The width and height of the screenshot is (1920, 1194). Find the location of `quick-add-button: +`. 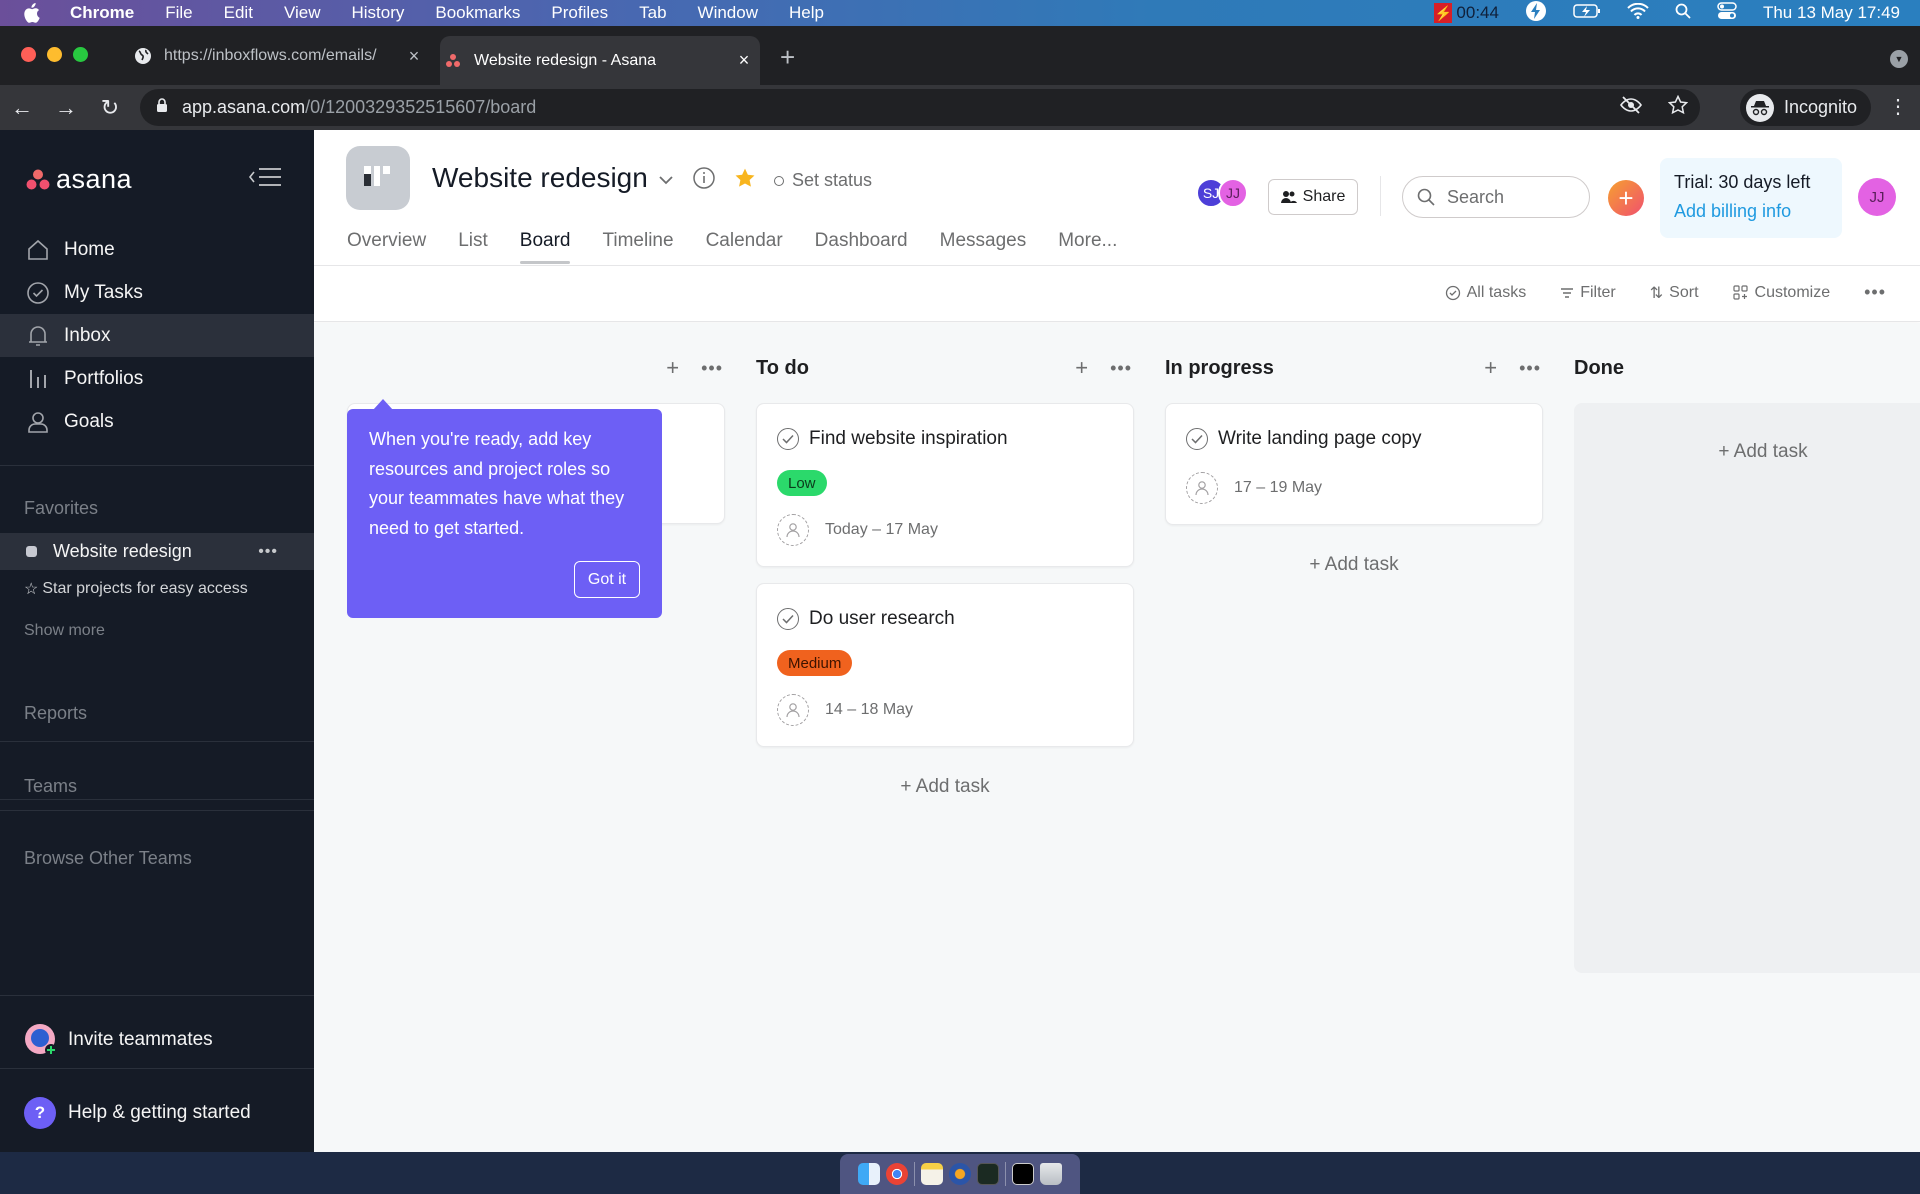

quick-add-button: + is located at coordinates (1626, 198).